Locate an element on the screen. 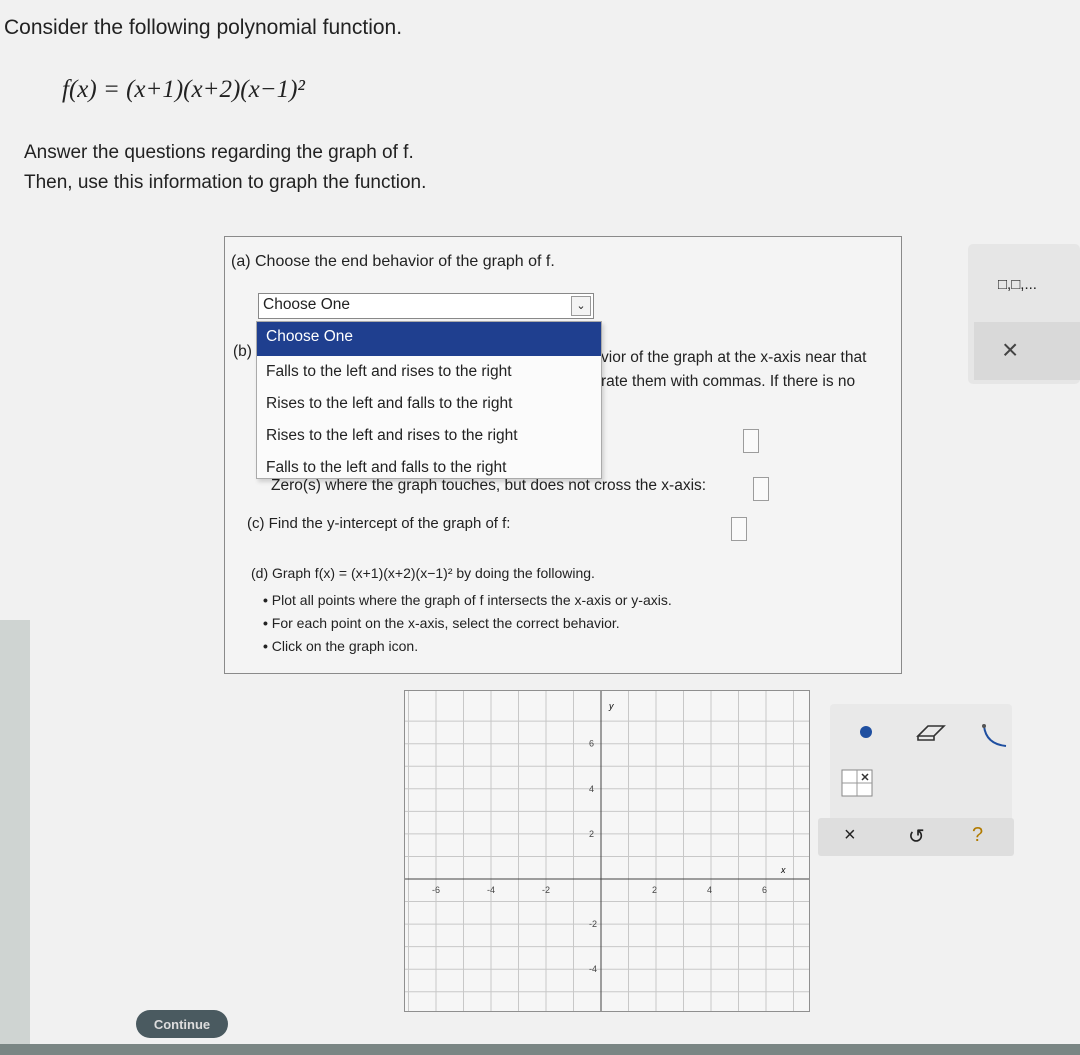 Image resolution: width=1080 pixels, height=1055 pixels. option-rises-left-rises-right: Rises to the left and rises to the right is located at coordinates (429, 436).